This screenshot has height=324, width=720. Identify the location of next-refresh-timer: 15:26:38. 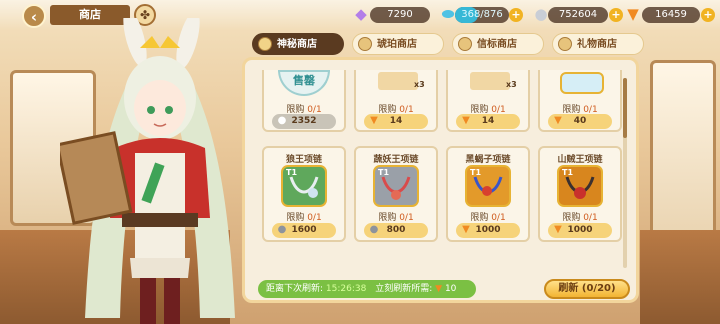
(346, 289).